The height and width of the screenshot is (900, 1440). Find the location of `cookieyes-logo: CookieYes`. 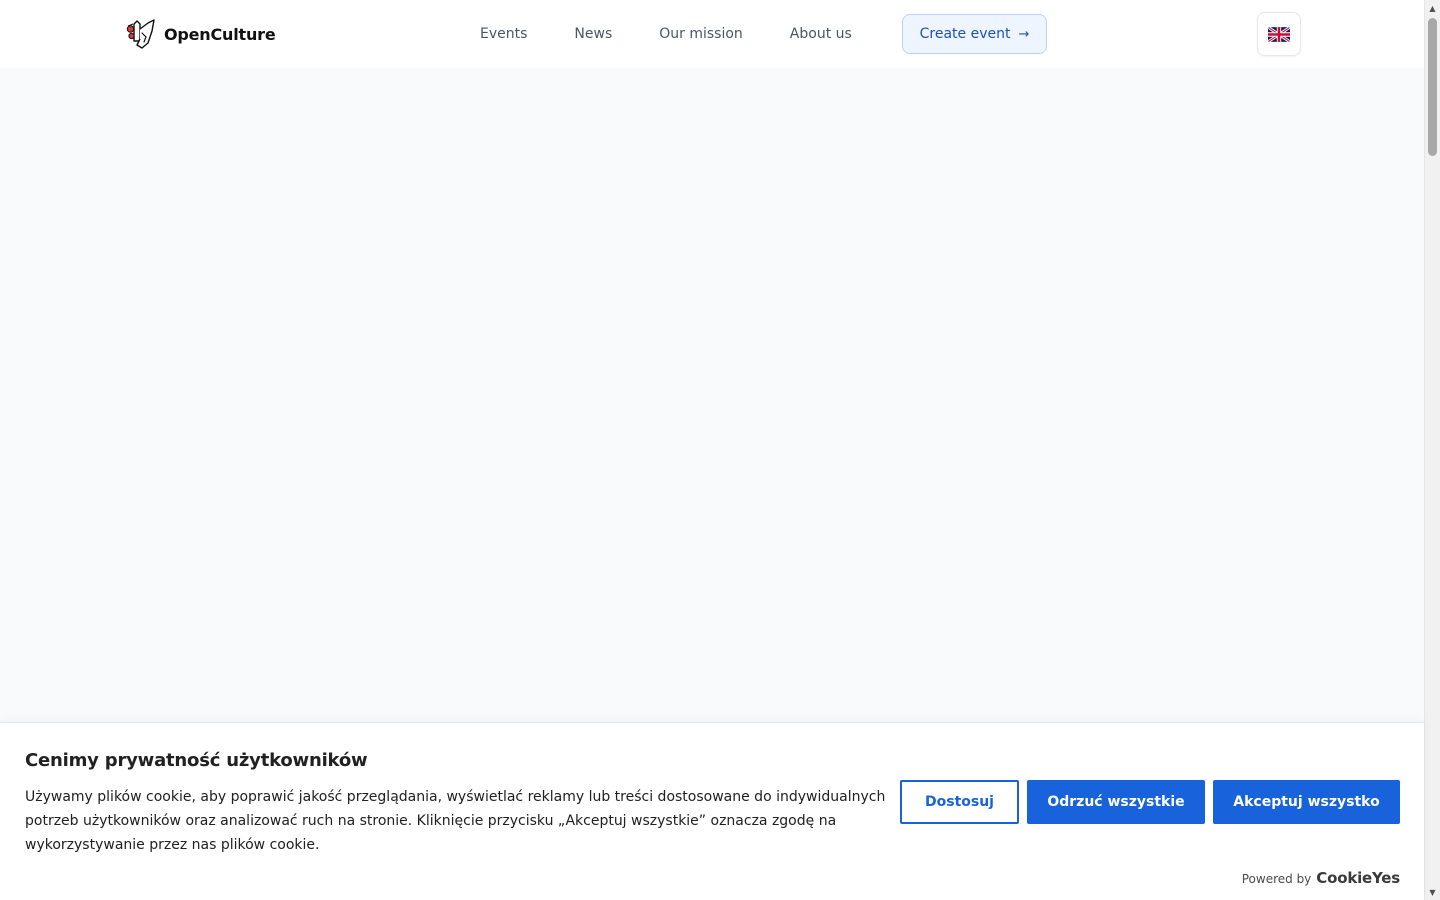

cookieyes-logo: CookieYes is located at coordinates (1358, 878).